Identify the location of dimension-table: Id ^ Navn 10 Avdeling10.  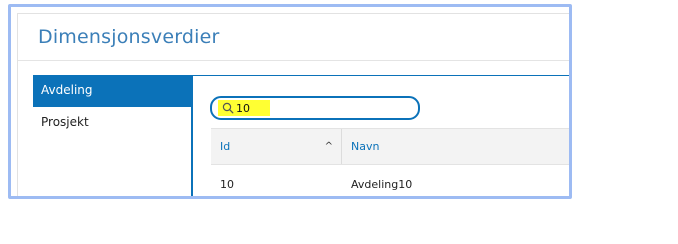
(390, 162).